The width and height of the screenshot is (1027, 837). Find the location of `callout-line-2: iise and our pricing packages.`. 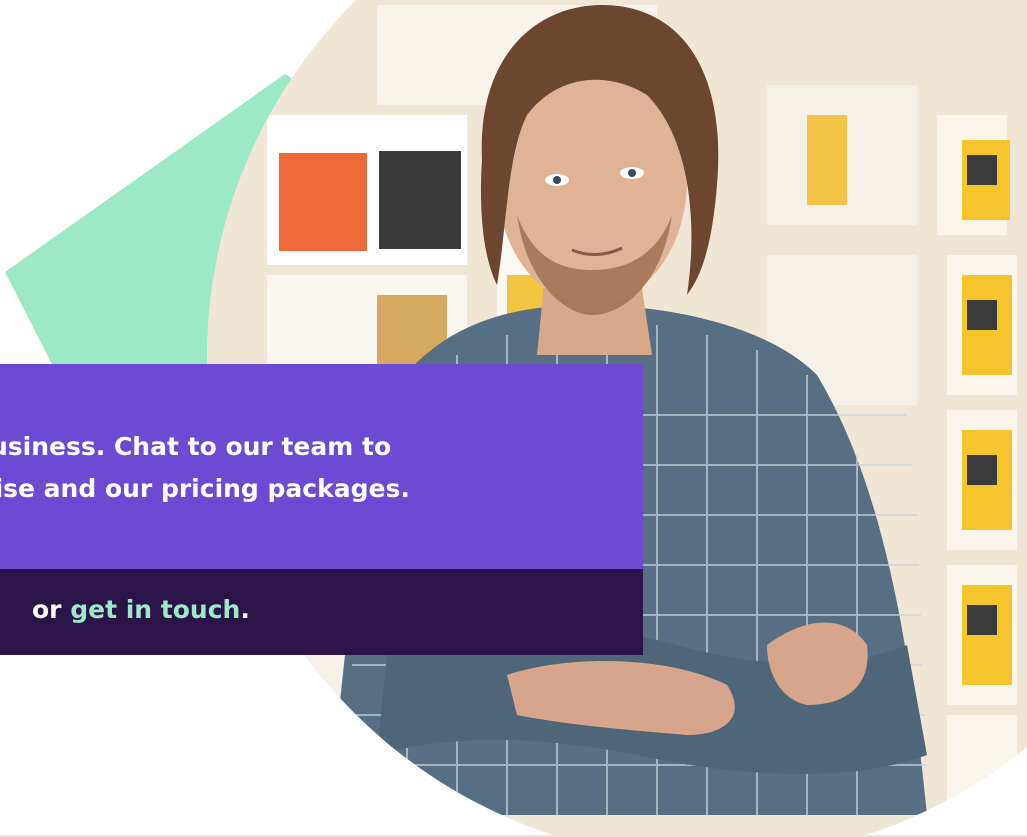

callout-line-2: iise and our pricing packages. is located at coordinates (205, 488).